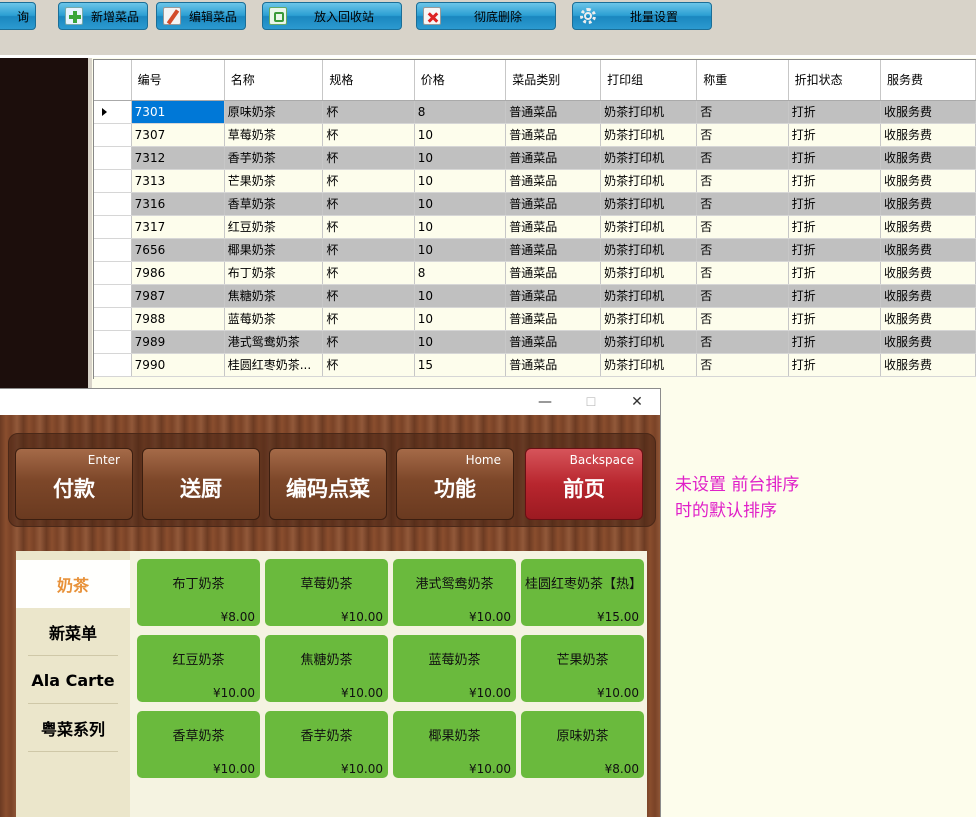  Describe the element at coordinates (584, 484) in the screenshot. I see `previous-page-button: Backspace 前页` at that location.